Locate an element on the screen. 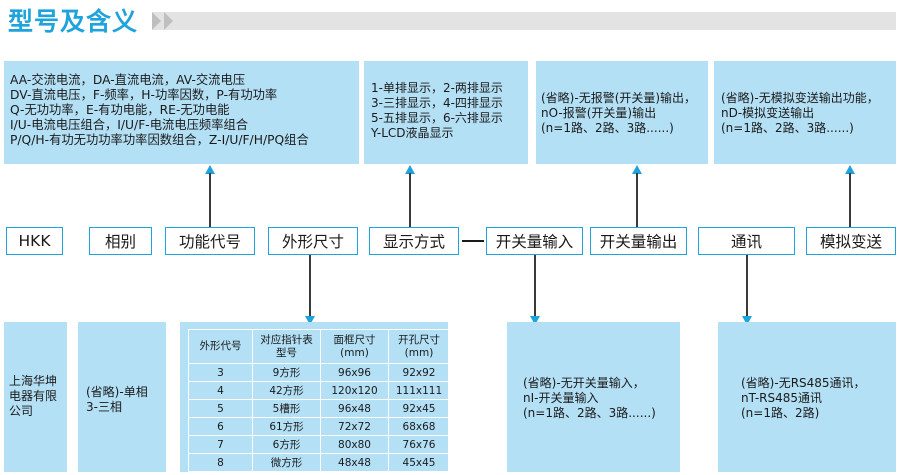  table-header: 开孔尺寸 (mm) is located at coordinates (419, 346).